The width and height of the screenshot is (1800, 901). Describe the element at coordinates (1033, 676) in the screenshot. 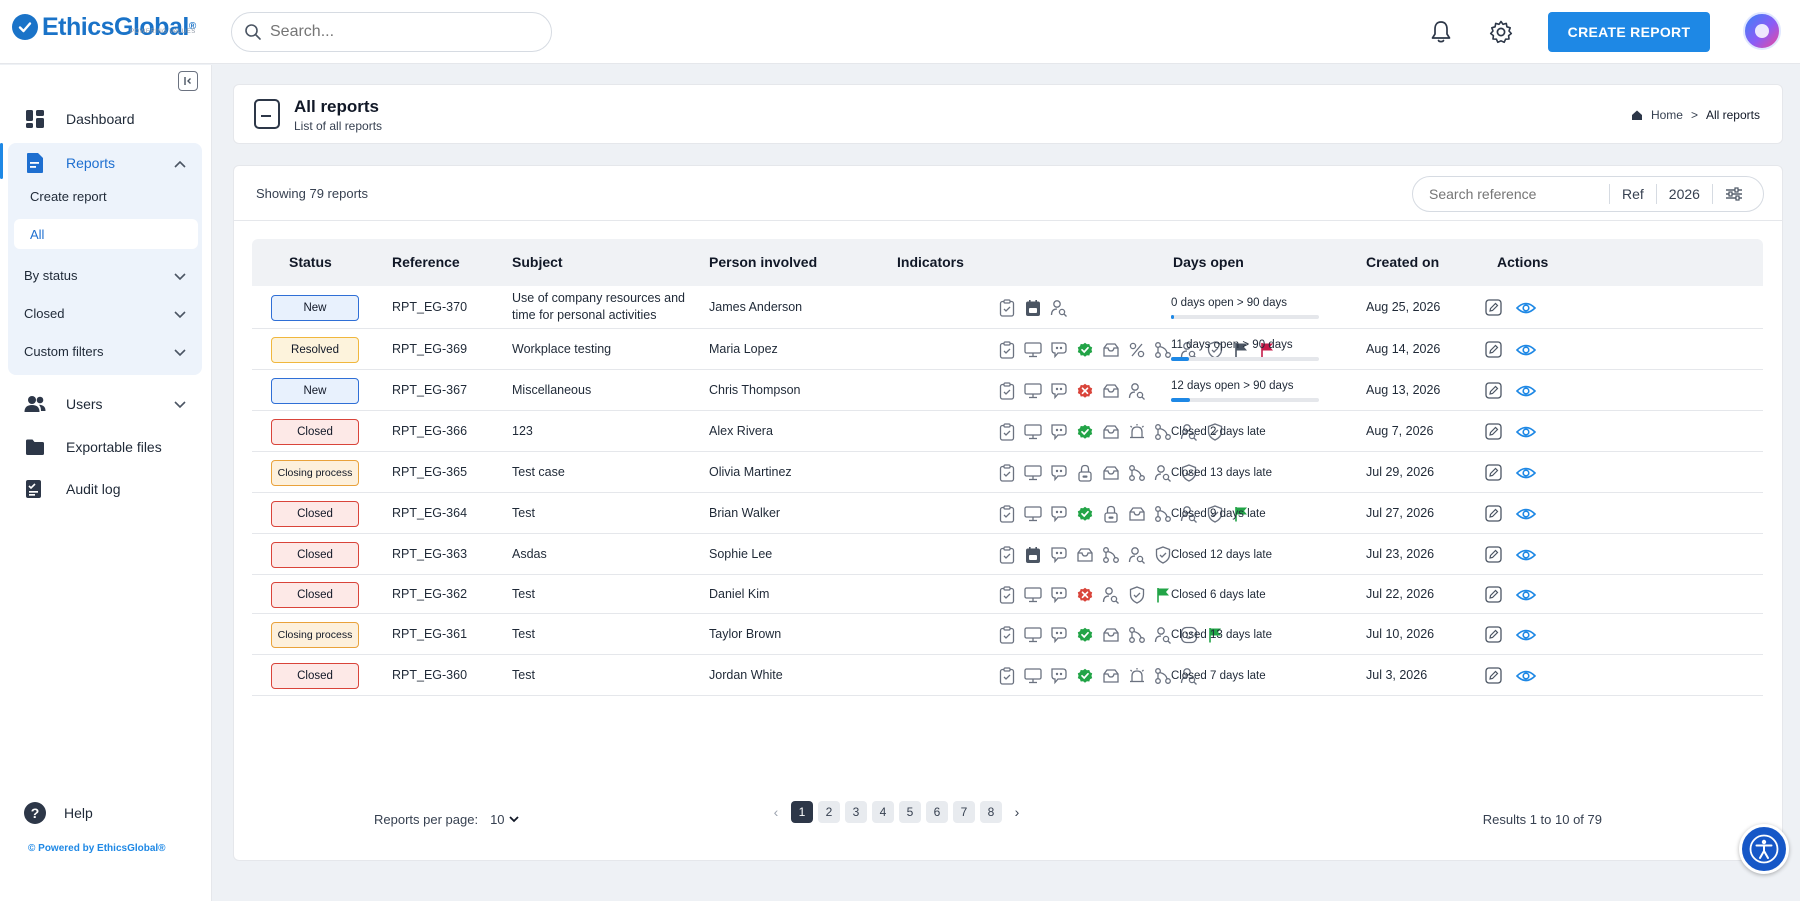

I see `monitor-icon` at that location.